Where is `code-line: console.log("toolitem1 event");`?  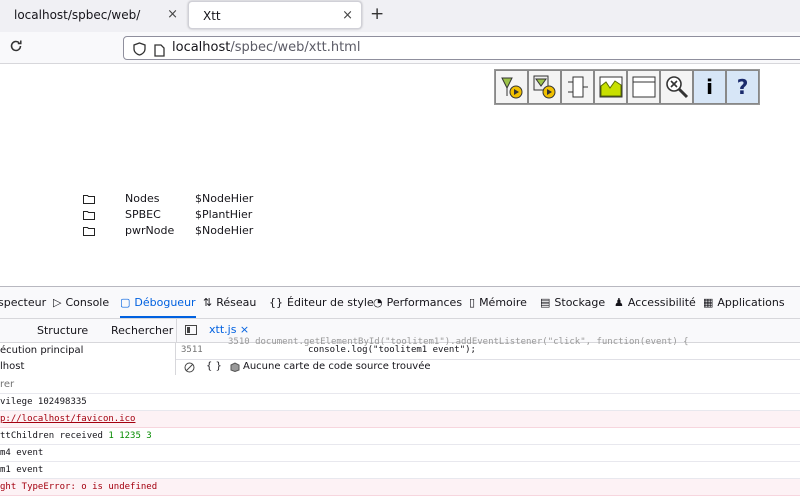 code-line: console.log("toolitem1 event"); is located at coordinates (392, 350).